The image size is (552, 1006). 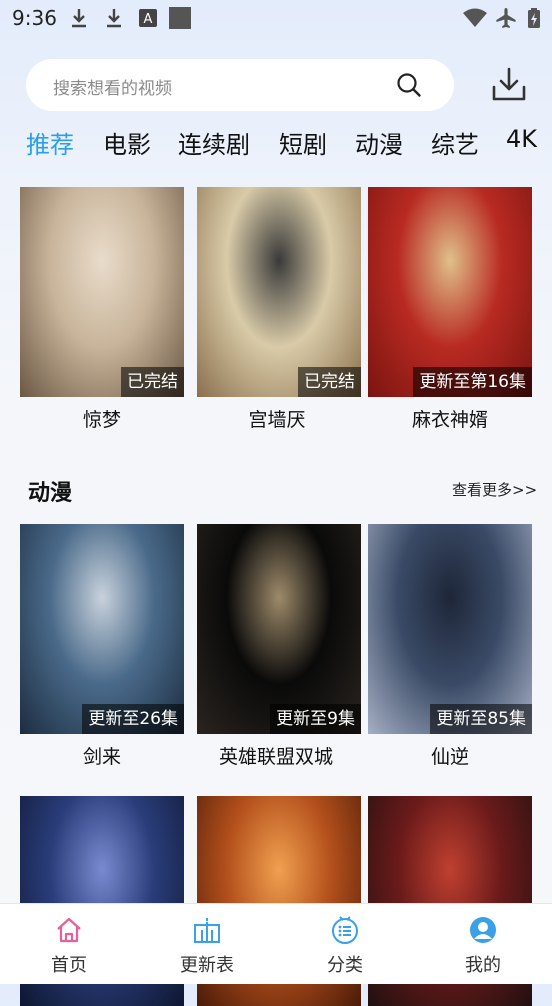 I want to click on nav-schedule: 更新表, so click(x=207, y=944).